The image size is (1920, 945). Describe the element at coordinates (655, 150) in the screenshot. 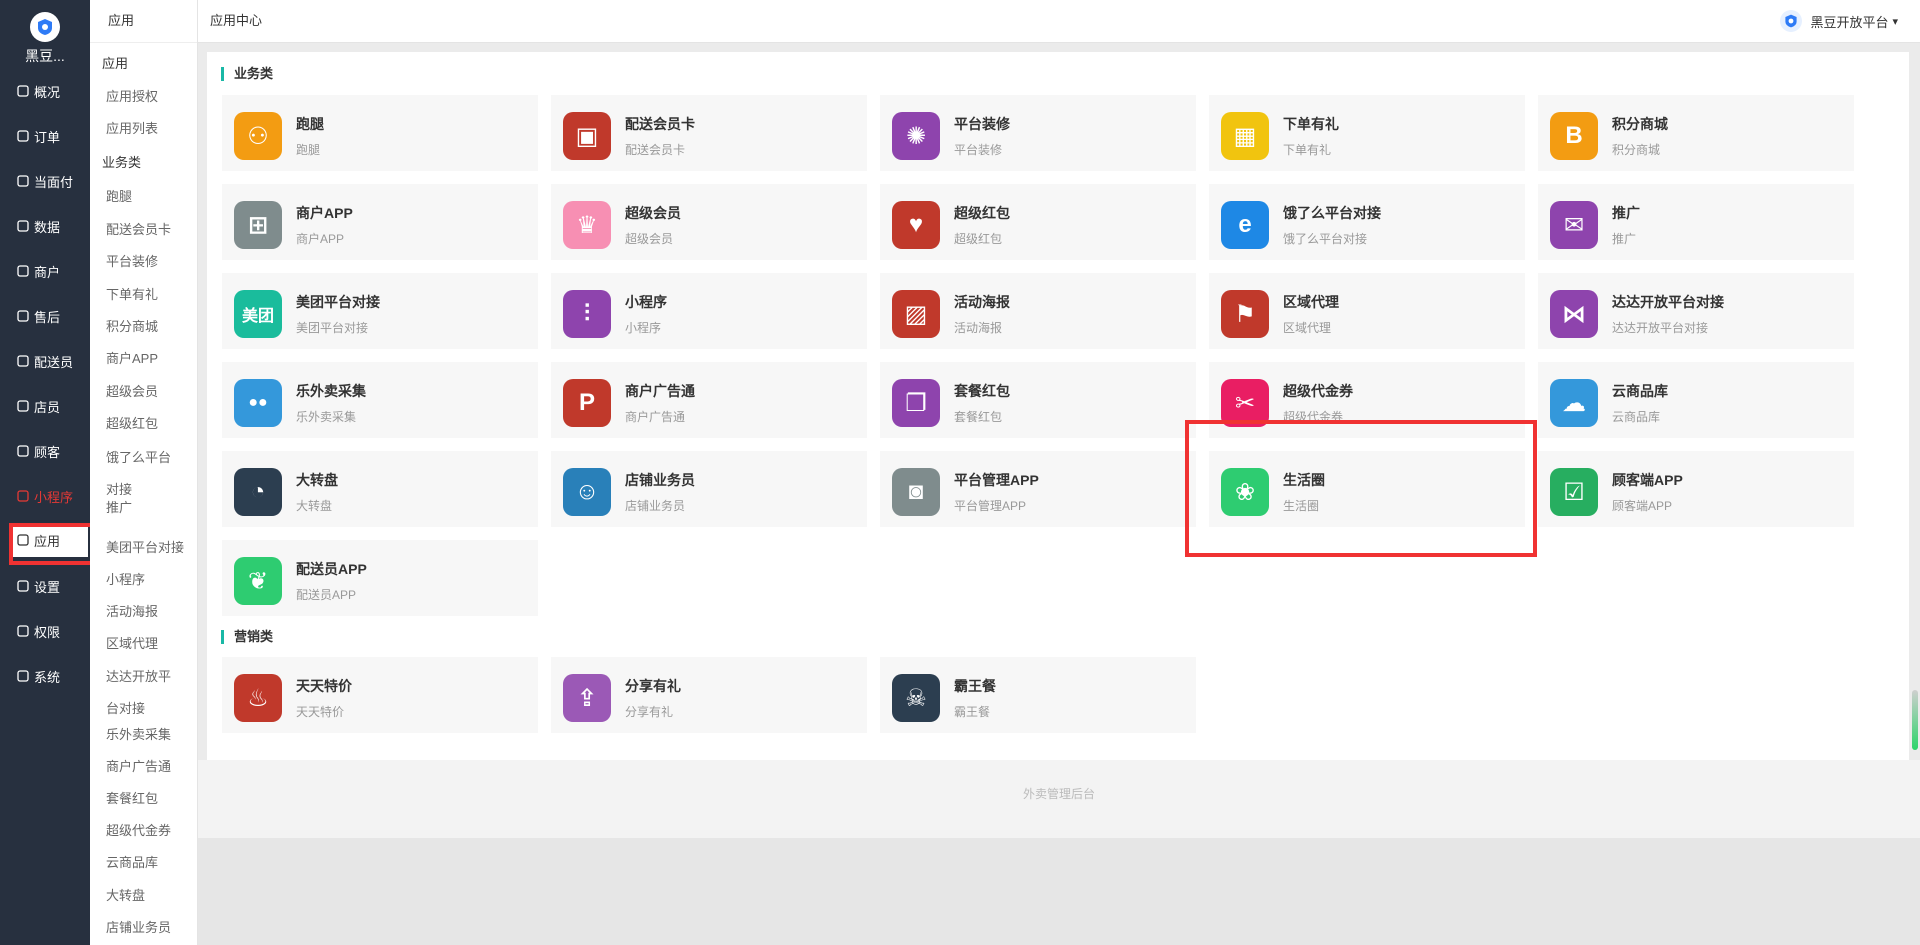

I see `app-description: 配送会员卡` at that location.